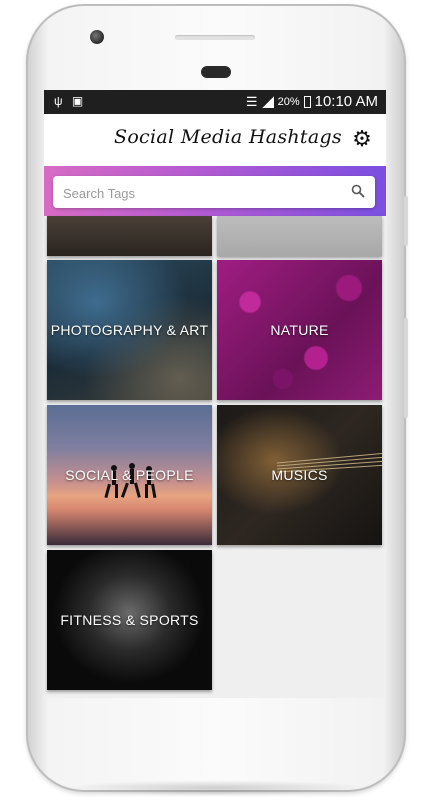 The width and height of the screenshot is (433, 800). What do you see at coordinates (288, 101) in the screenshot?
I see `battery-percent: 20%` at bounding box center [288, 101].